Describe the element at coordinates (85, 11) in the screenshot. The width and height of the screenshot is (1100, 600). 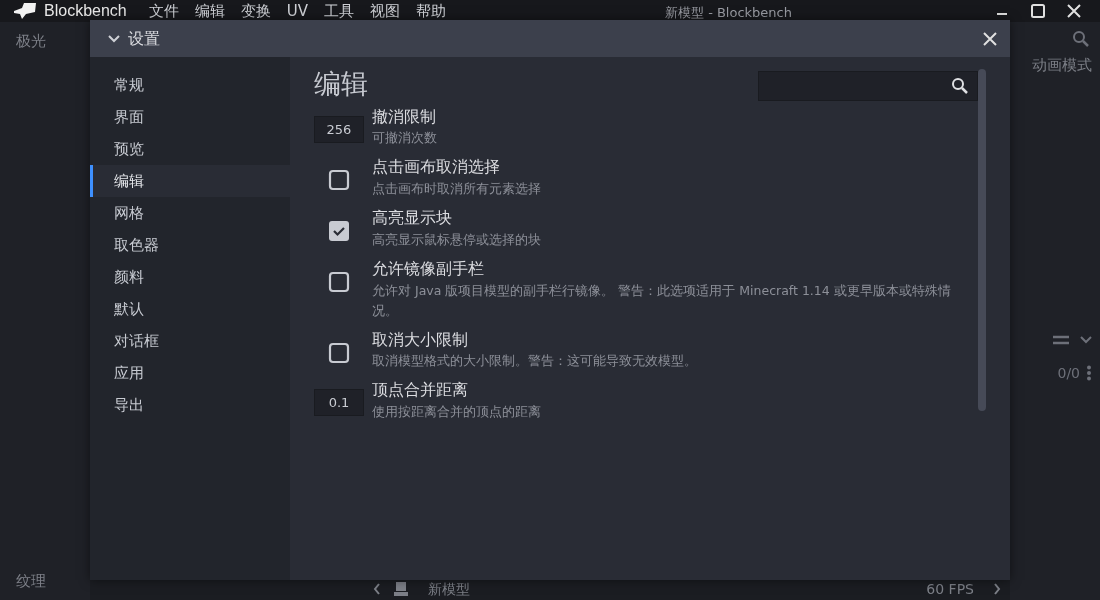
I see `app-name: Blockbench` at that location.